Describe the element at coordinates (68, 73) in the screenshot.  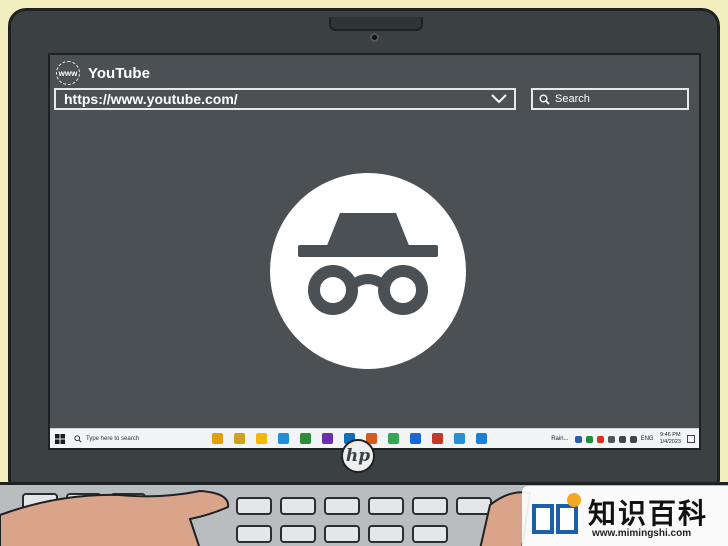
I see `globe-icon: www` at that location.